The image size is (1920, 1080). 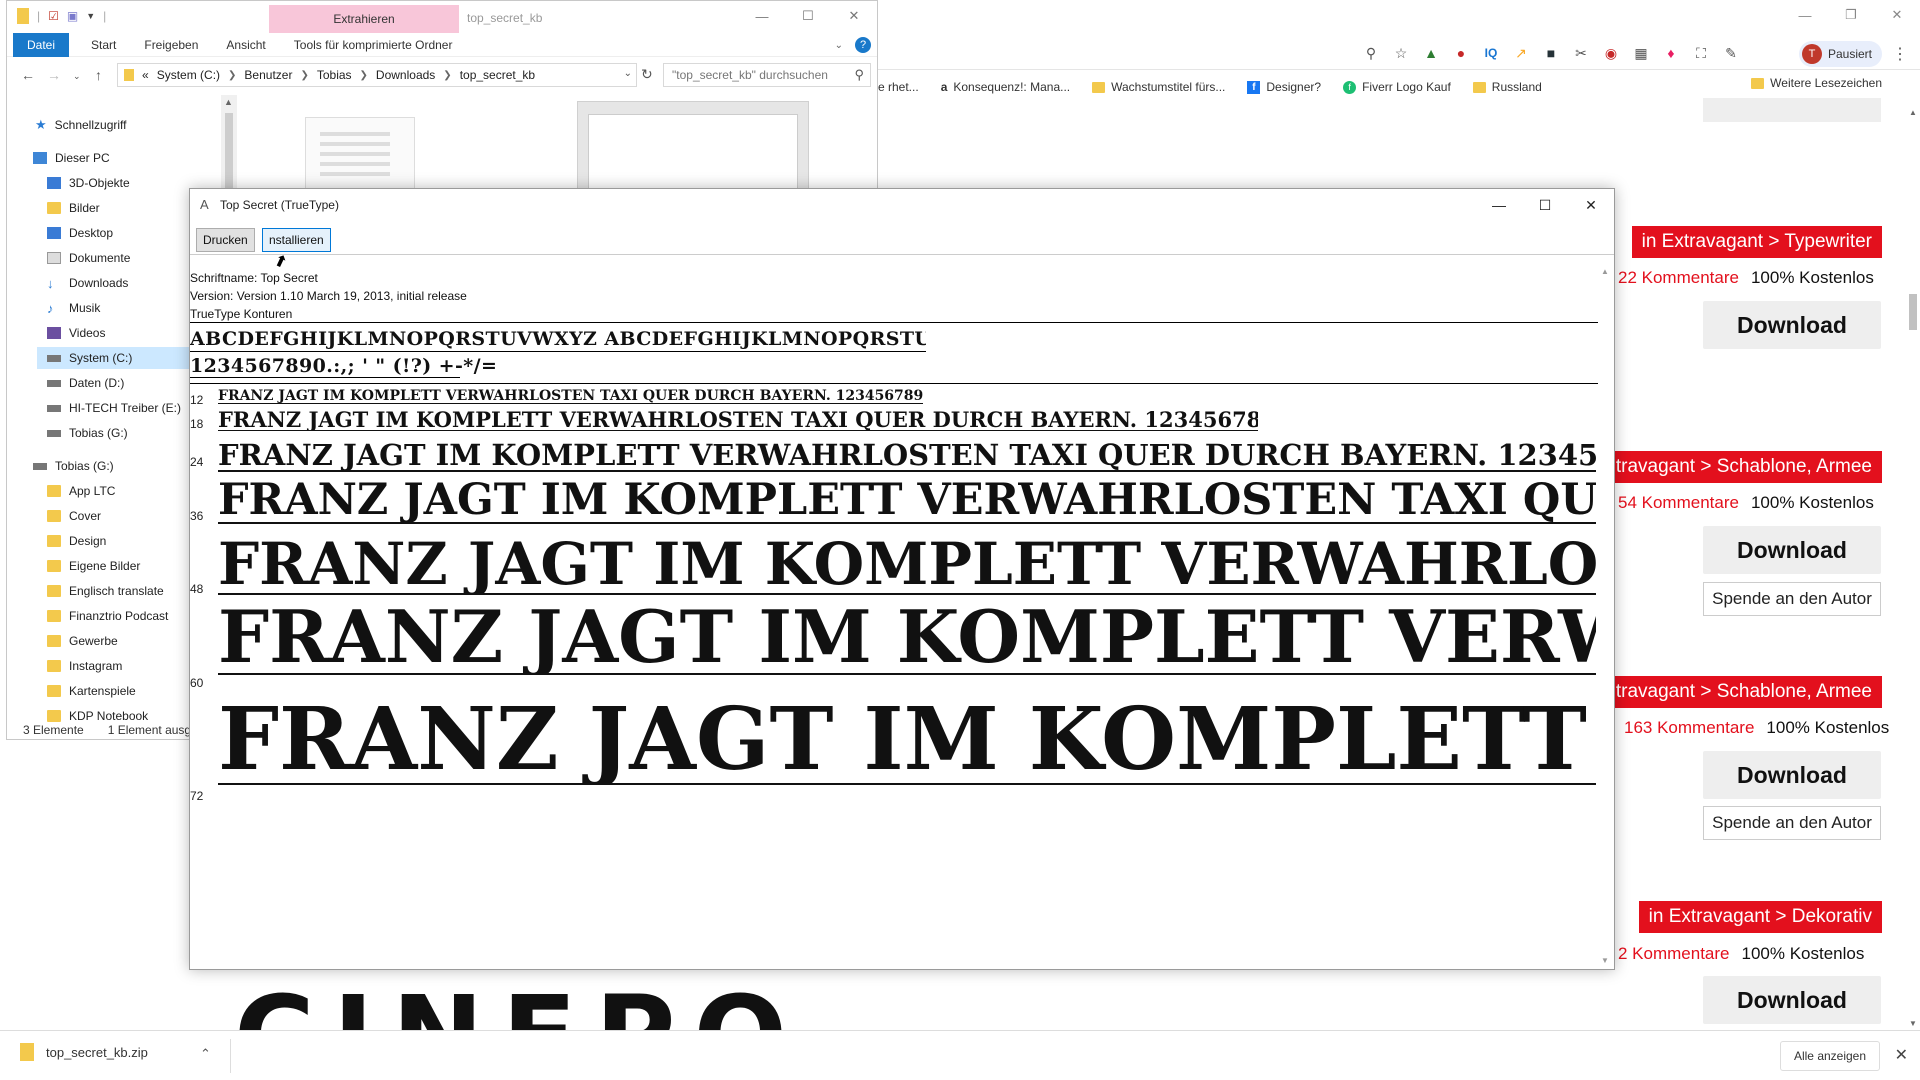 I want to click on nav-item-folder: Eigene Bilder, so click(x=93, y=566).